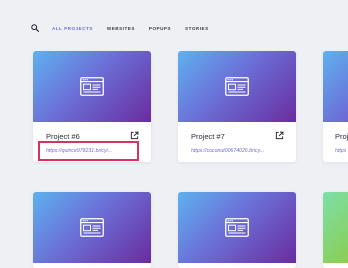  I want to click on project-title: Project #7, so click(208, 136).